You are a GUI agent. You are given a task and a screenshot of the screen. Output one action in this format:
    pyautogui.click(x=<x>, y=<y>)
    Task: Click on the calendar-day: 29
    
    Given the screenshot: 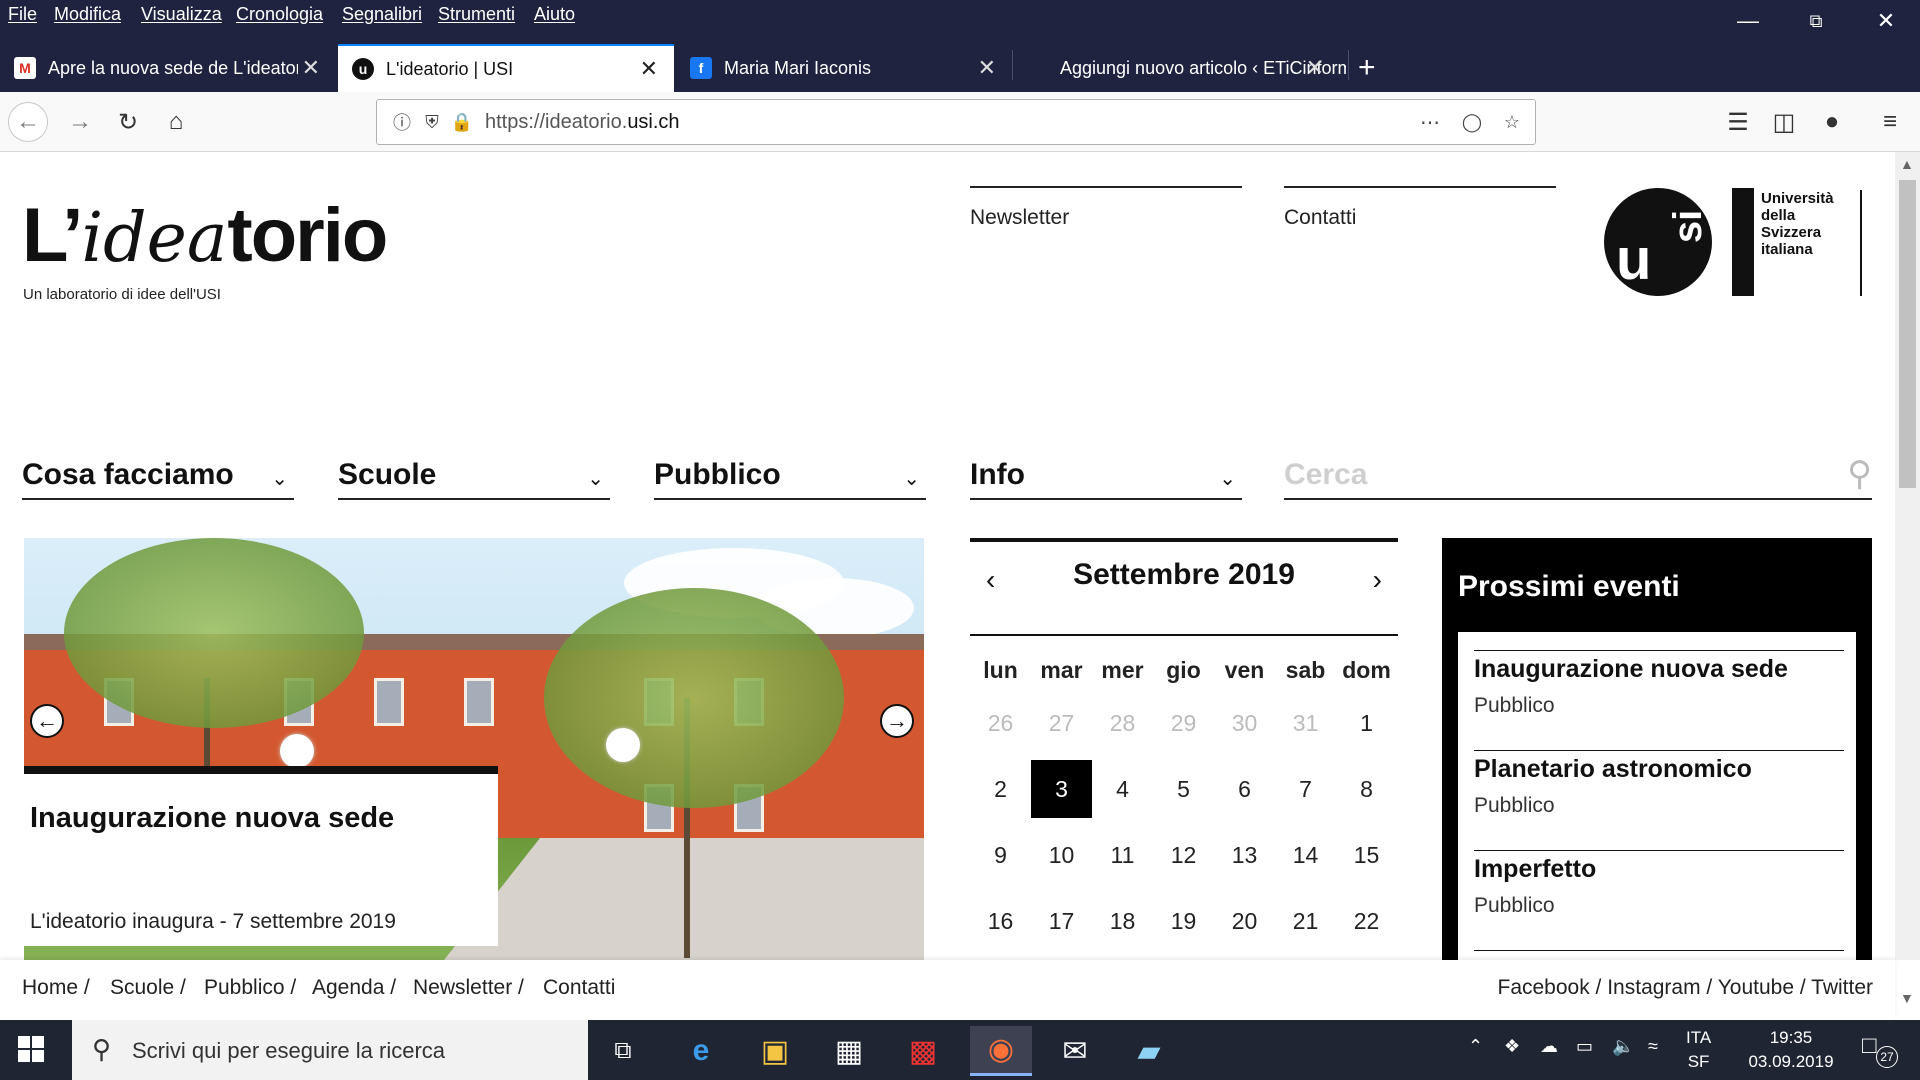 What is the action you would take?
    pyautogui.click(x=1183, y=723)
    